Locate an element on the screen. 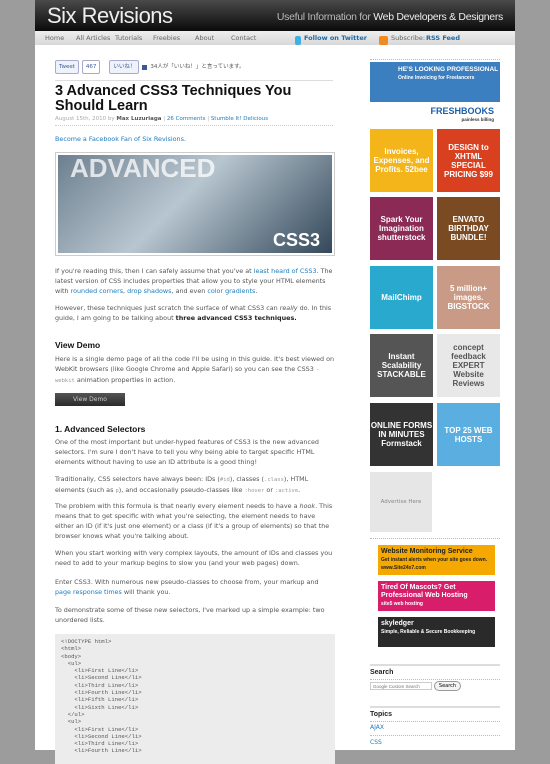 The image size is (550, 764). tweet-count: 467 is located at coordinates (91, 67).